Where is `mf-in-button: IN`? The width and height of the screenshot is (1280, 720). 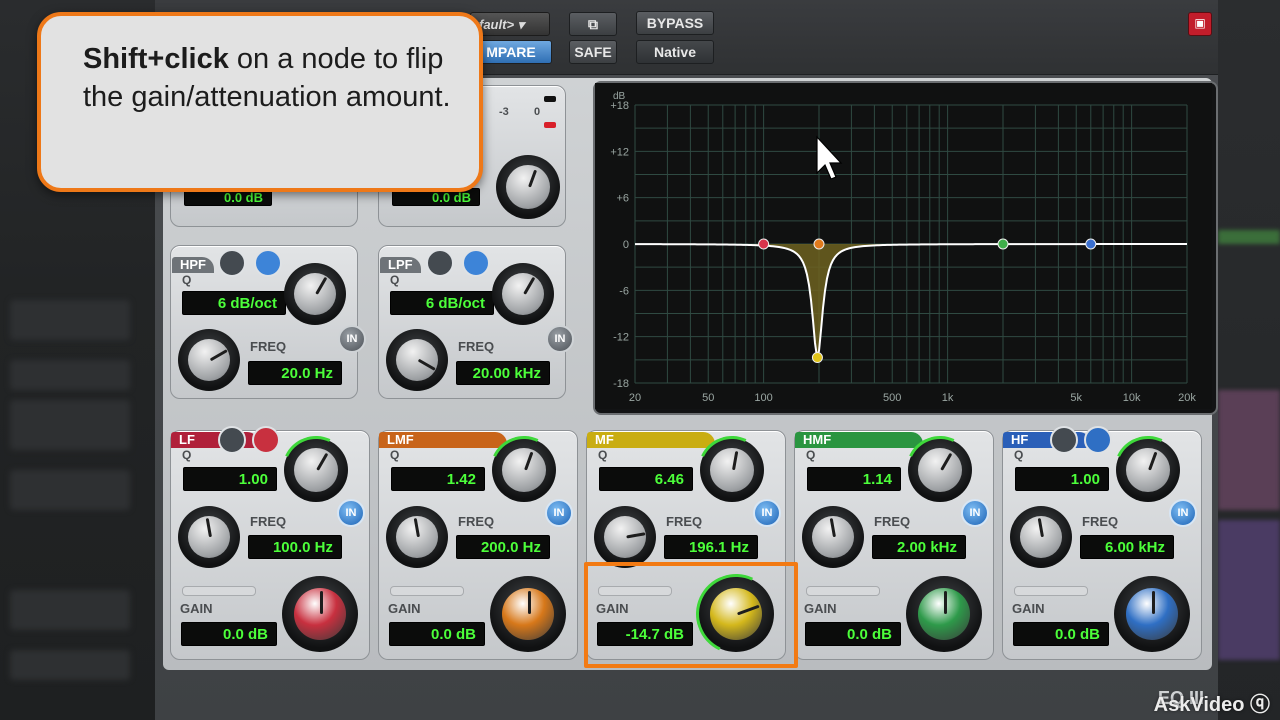
mf-in-button: IN is located at coordinates (767, 513).